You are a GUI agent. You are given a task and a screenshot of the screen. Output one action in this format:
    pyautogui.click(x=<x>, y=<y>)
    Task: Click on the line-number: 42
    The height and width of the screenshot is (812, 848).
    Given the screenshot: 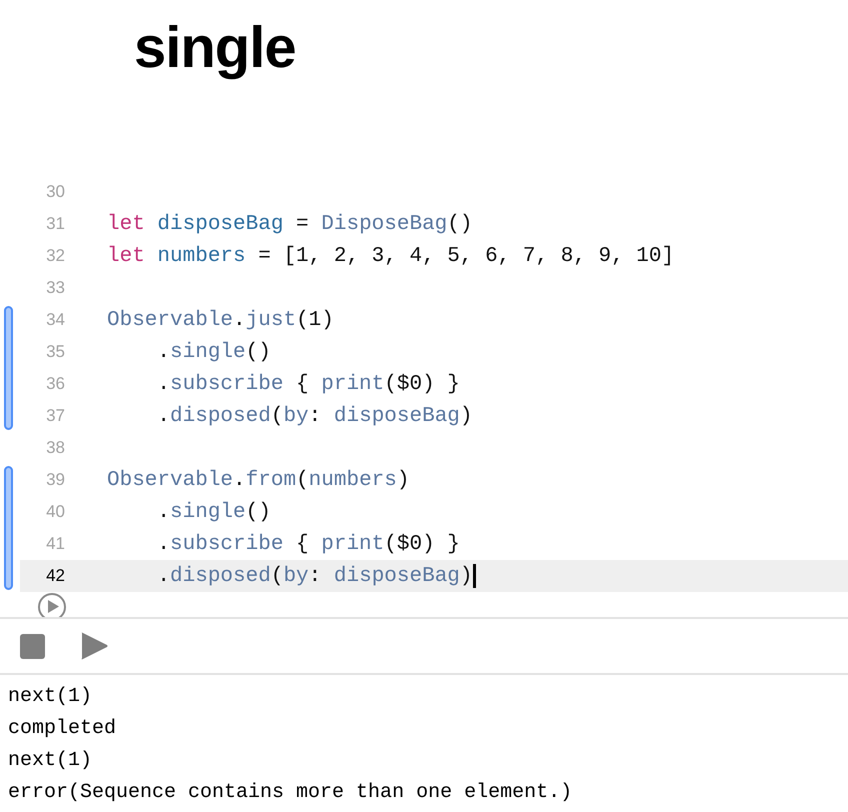 What is the action you would take?
    pyautogui.click(x=55, y=576)
    